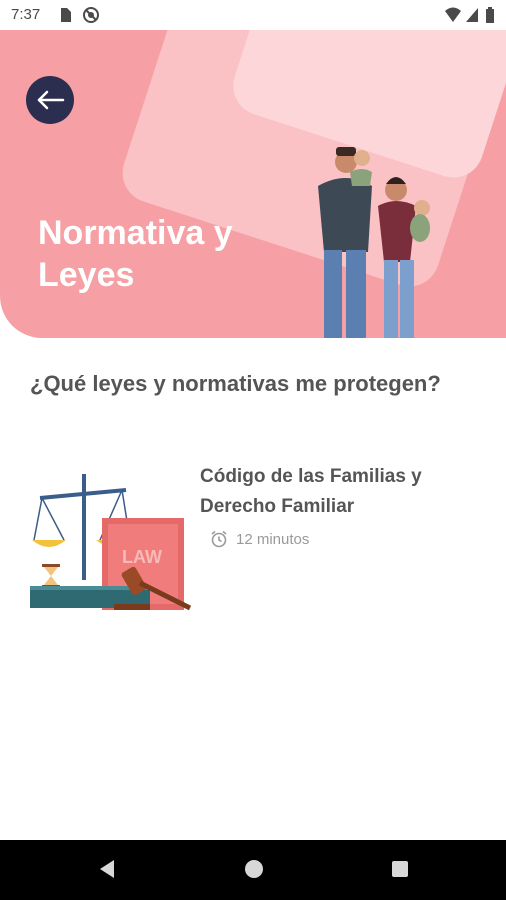  I want to click on battery-icon, so click(490, 15).